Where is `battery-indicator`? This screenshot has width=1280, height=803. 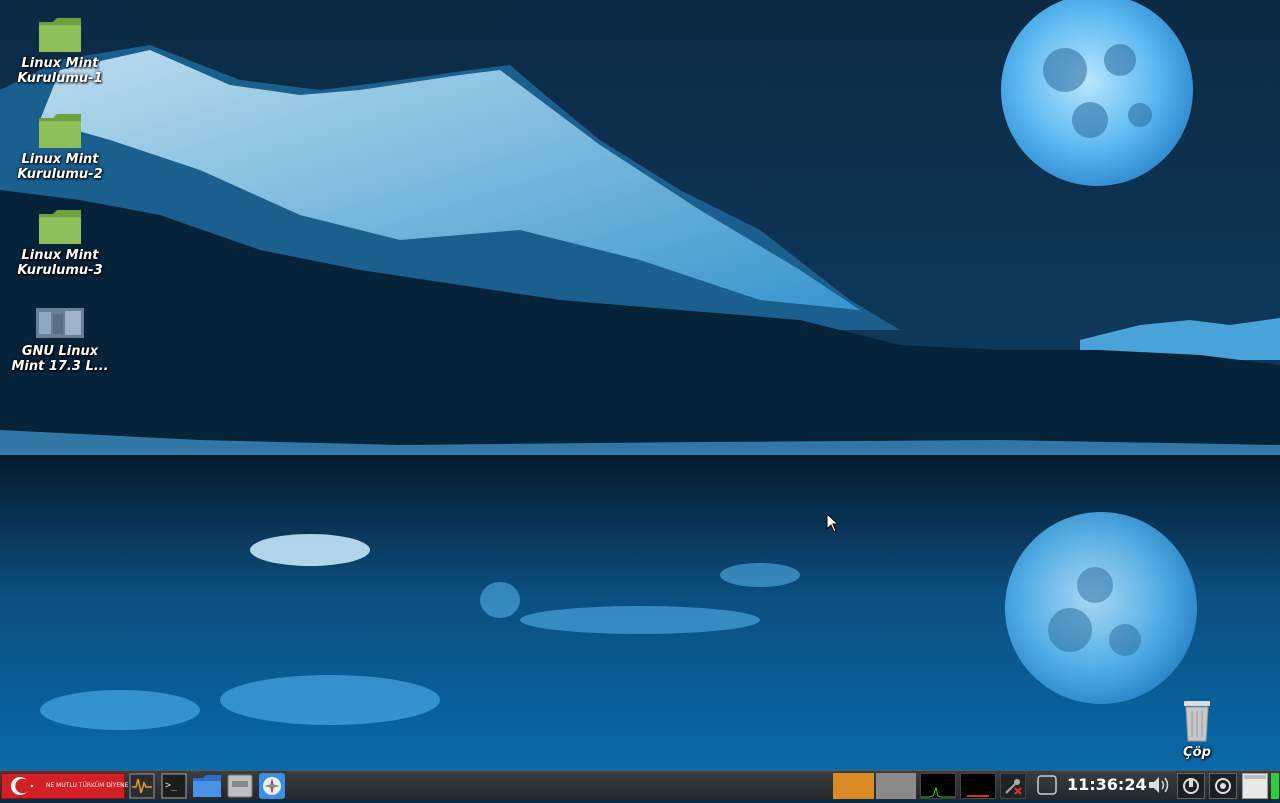 battery-indicator is located at coordinates (1275, 786).